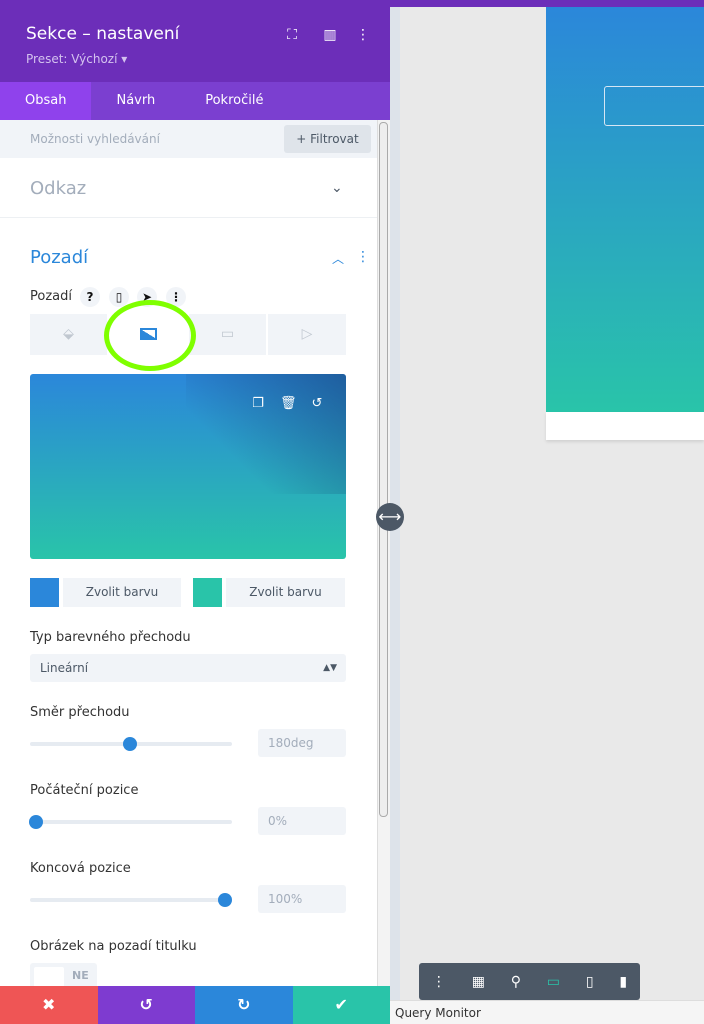 This screenshot has width=704, height=1024. Describe the element at coordinates (84, 790) in the screenshot. I see `start-position-label: Počáteční pozice` at that location.